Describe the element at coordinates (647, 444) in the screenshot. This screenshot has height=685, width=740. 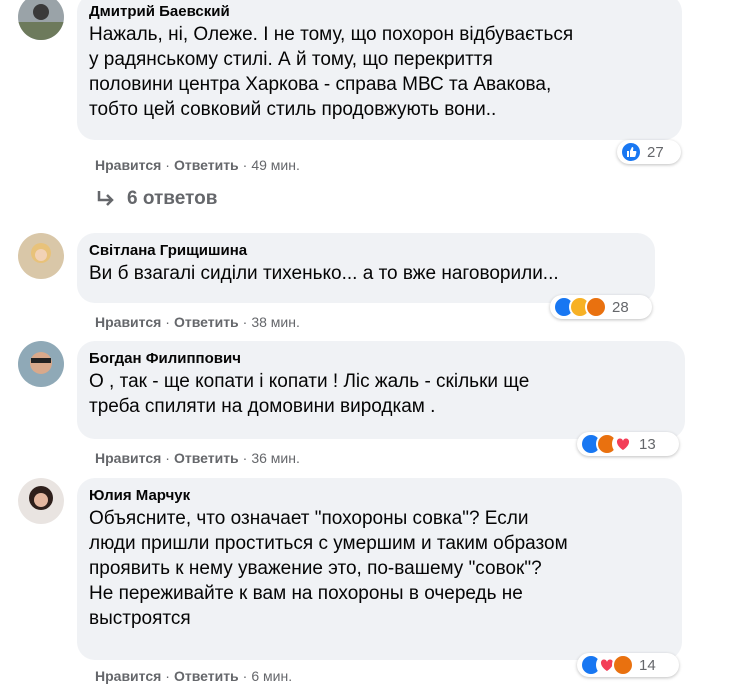
I see `reactions-count: 13` at that location.